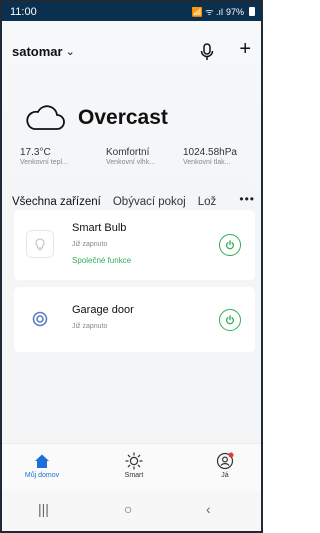 This screenshot has height=533, width=320. What do you see at coordinates (42, 475) in the screenshot?
I see `nav-label: Můj domov` at bounding box center [42, 475].